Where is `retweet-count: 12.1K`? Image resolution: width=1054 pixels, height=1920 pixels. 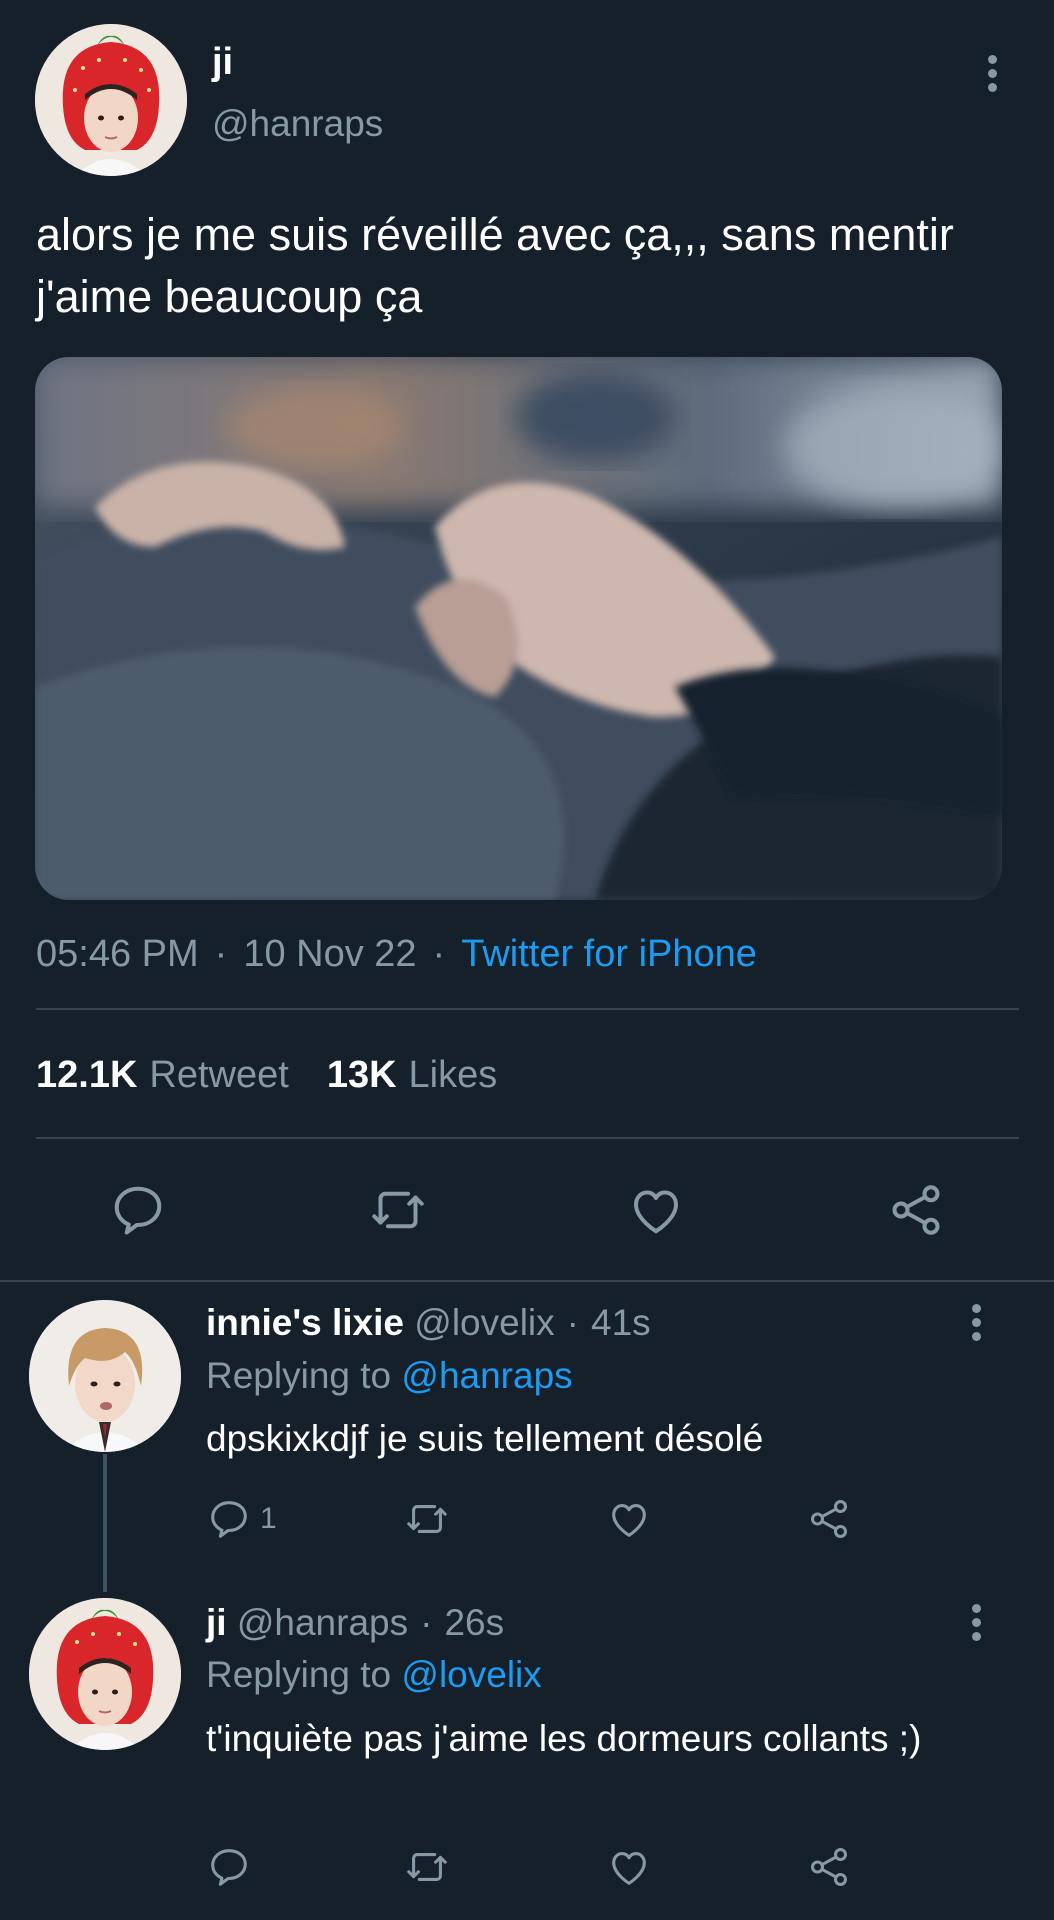
retweet-count: 12.1K is located at coordinates (87, 1075).